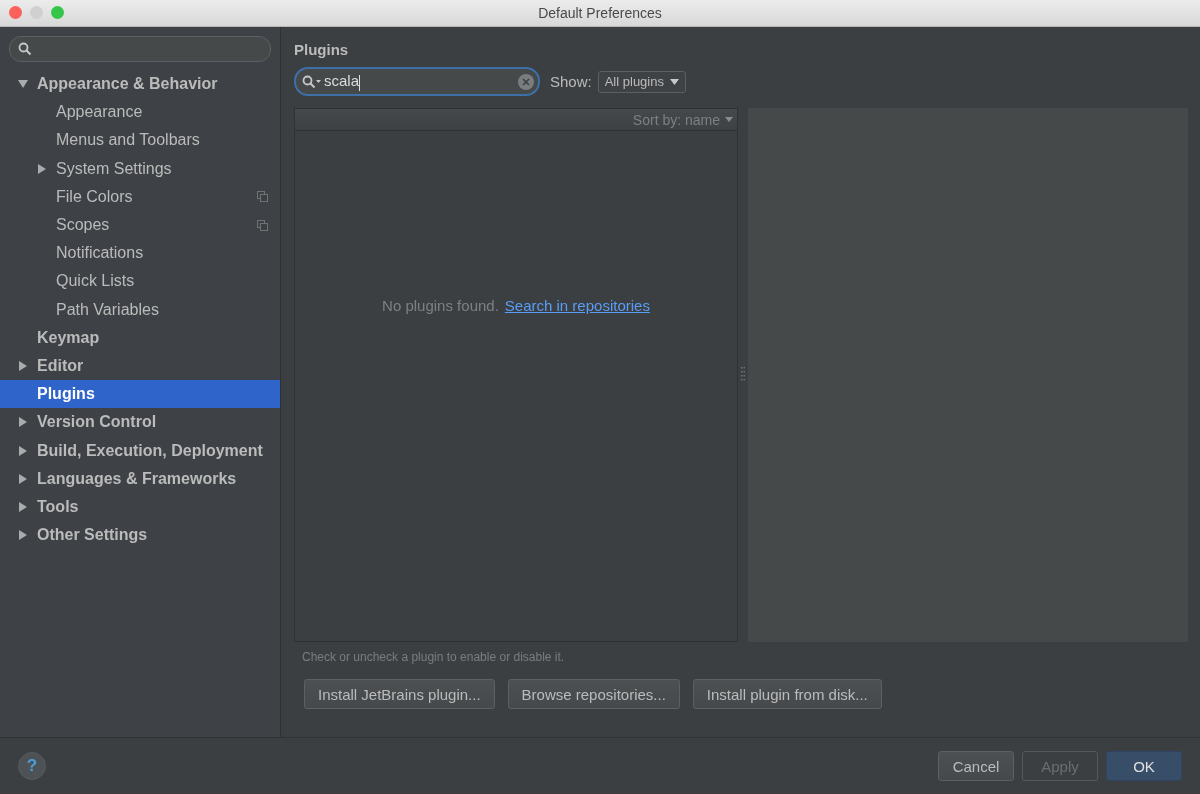 This screenshot has width=1200, height=794. Describe the element at coordinates (23, 84) in the screenshot. I see `expanded-arrow-icon` at that location.